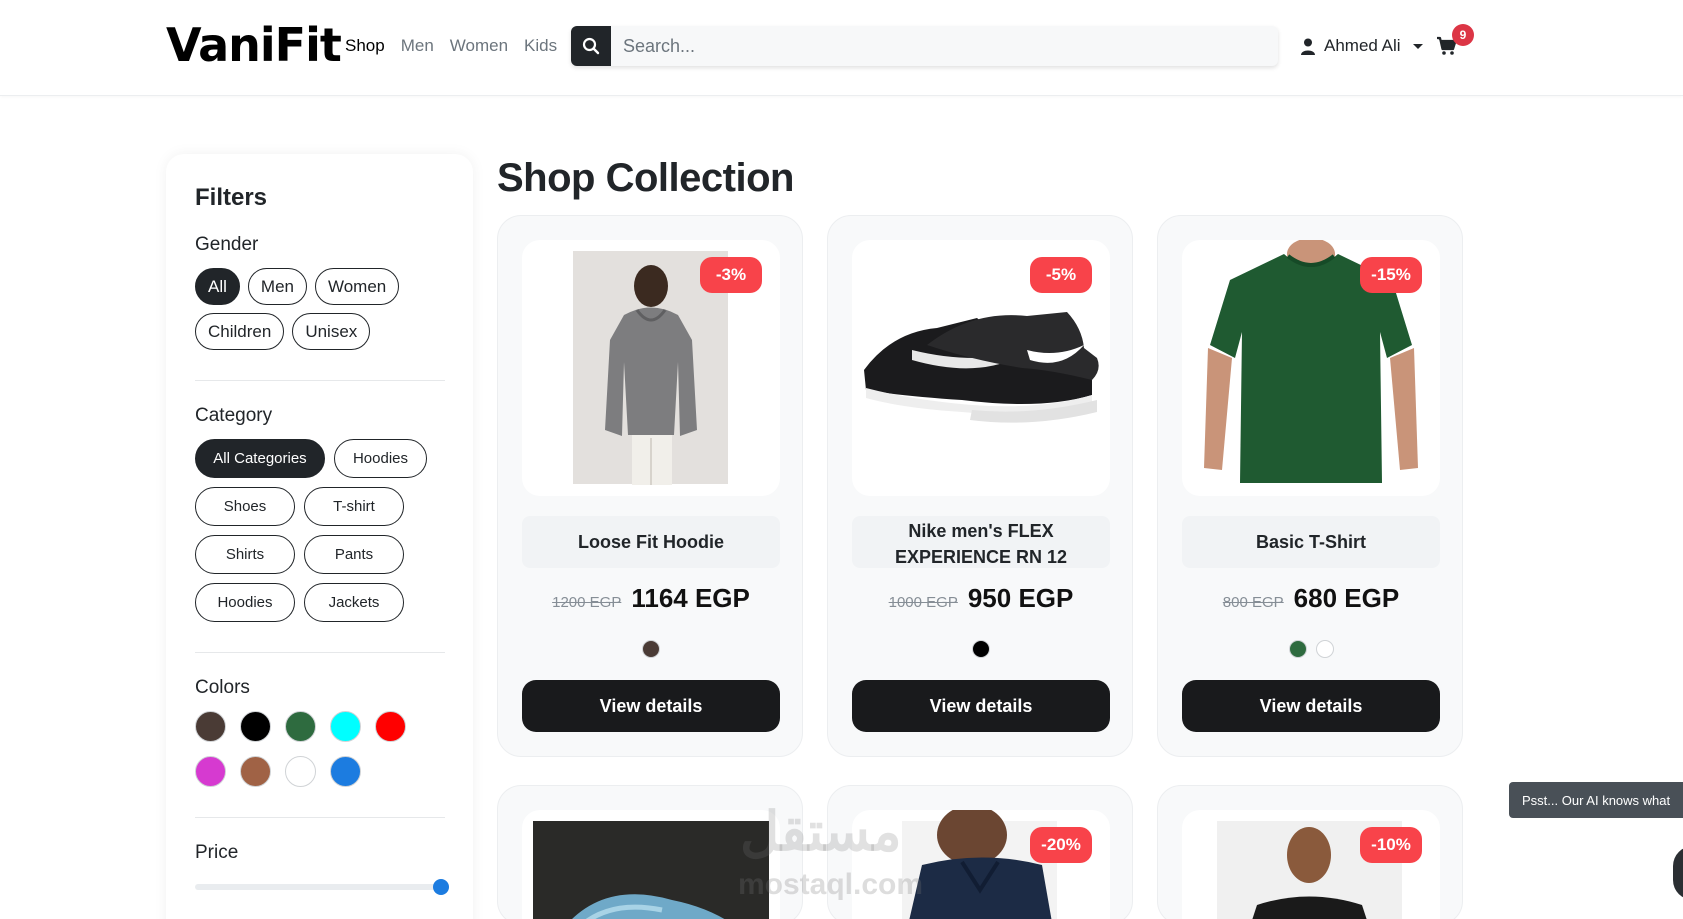  I want to click on color-filter, so click(319, 749).